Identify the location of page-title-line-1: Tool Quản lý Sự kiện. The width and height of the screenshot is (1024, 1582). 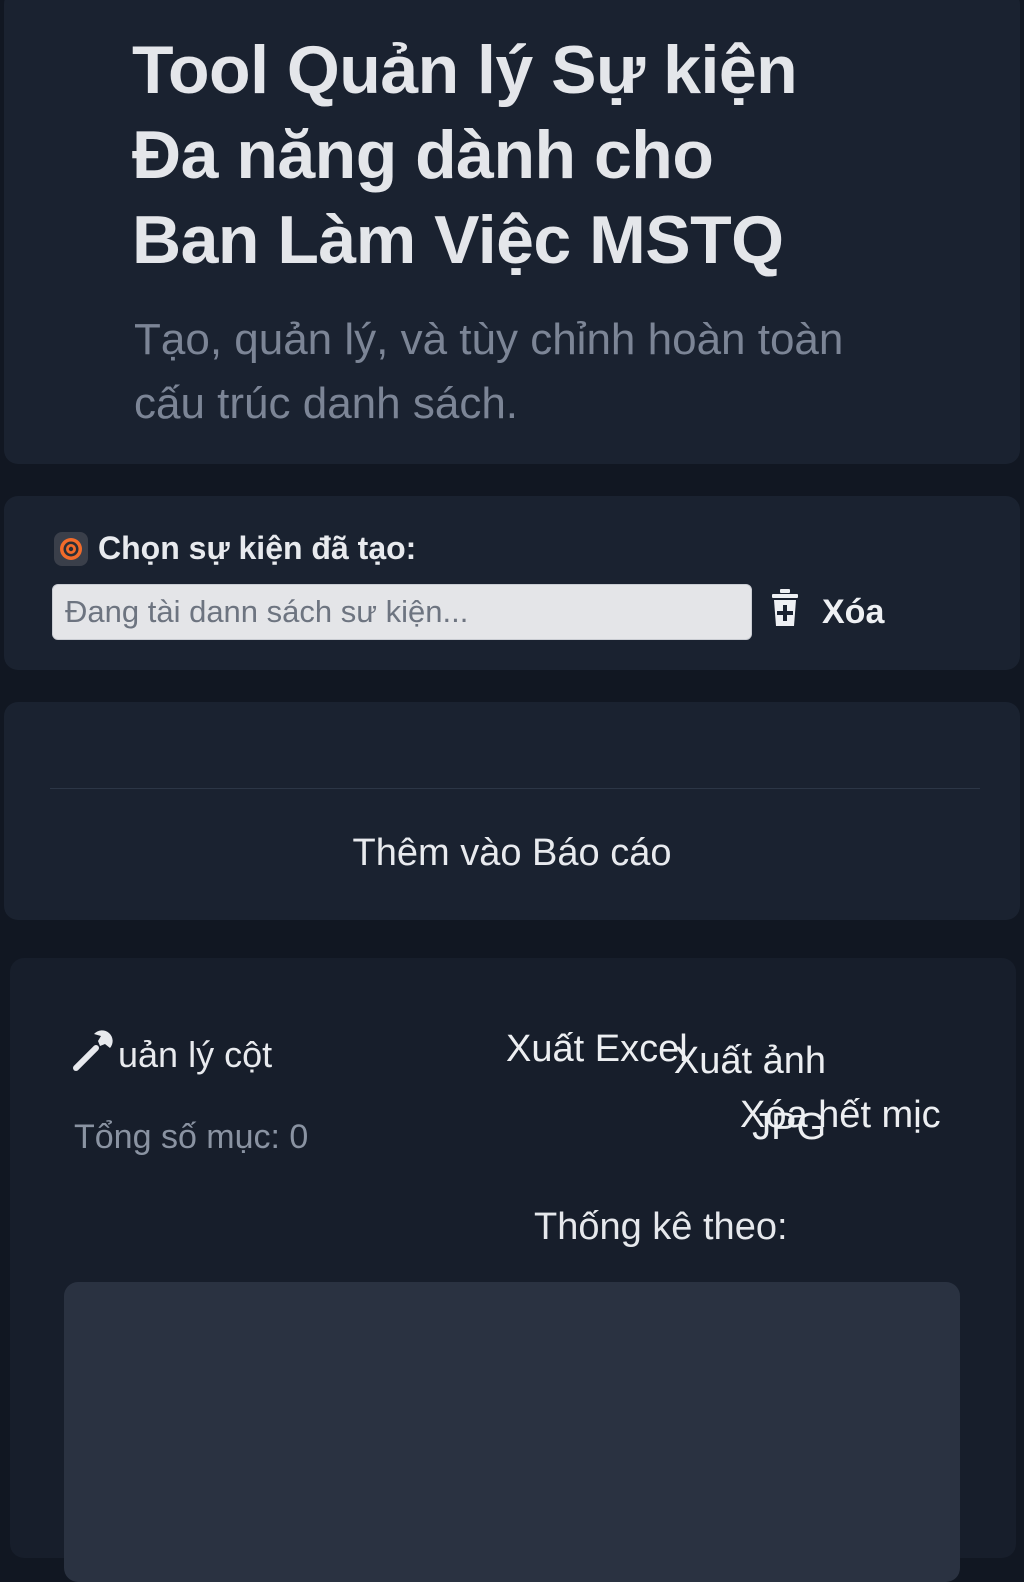
(465, 70).